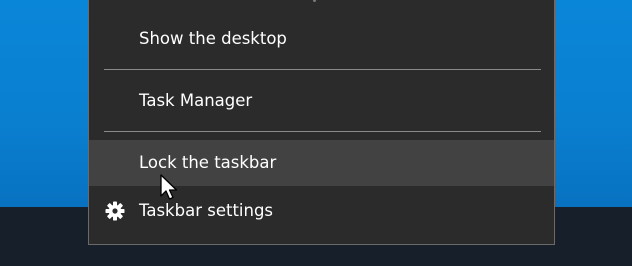 The image size is (632, 266). Describe the element at coordinates (314, 1) in the screenshot. I see `partial-glyph` at that location.